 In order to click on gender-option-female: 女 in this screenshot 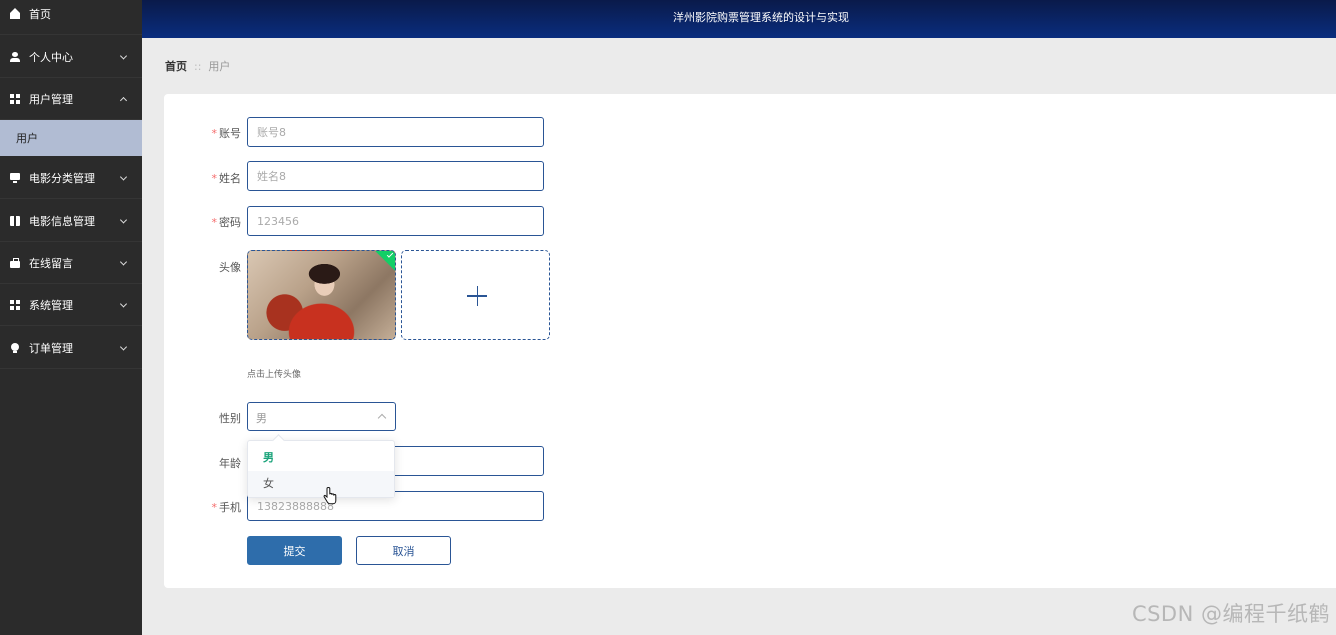, I will do `click(321, 484)`.